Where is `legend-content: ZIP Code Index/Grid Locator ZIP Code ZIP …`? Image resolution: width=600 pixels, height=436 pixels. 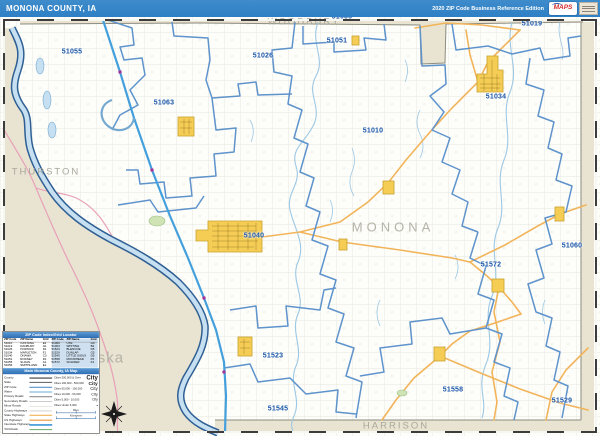
legend-content: ZIP Code Index/Grid Locator ZIP Code ZIP … is located at coordinates (51, 382).